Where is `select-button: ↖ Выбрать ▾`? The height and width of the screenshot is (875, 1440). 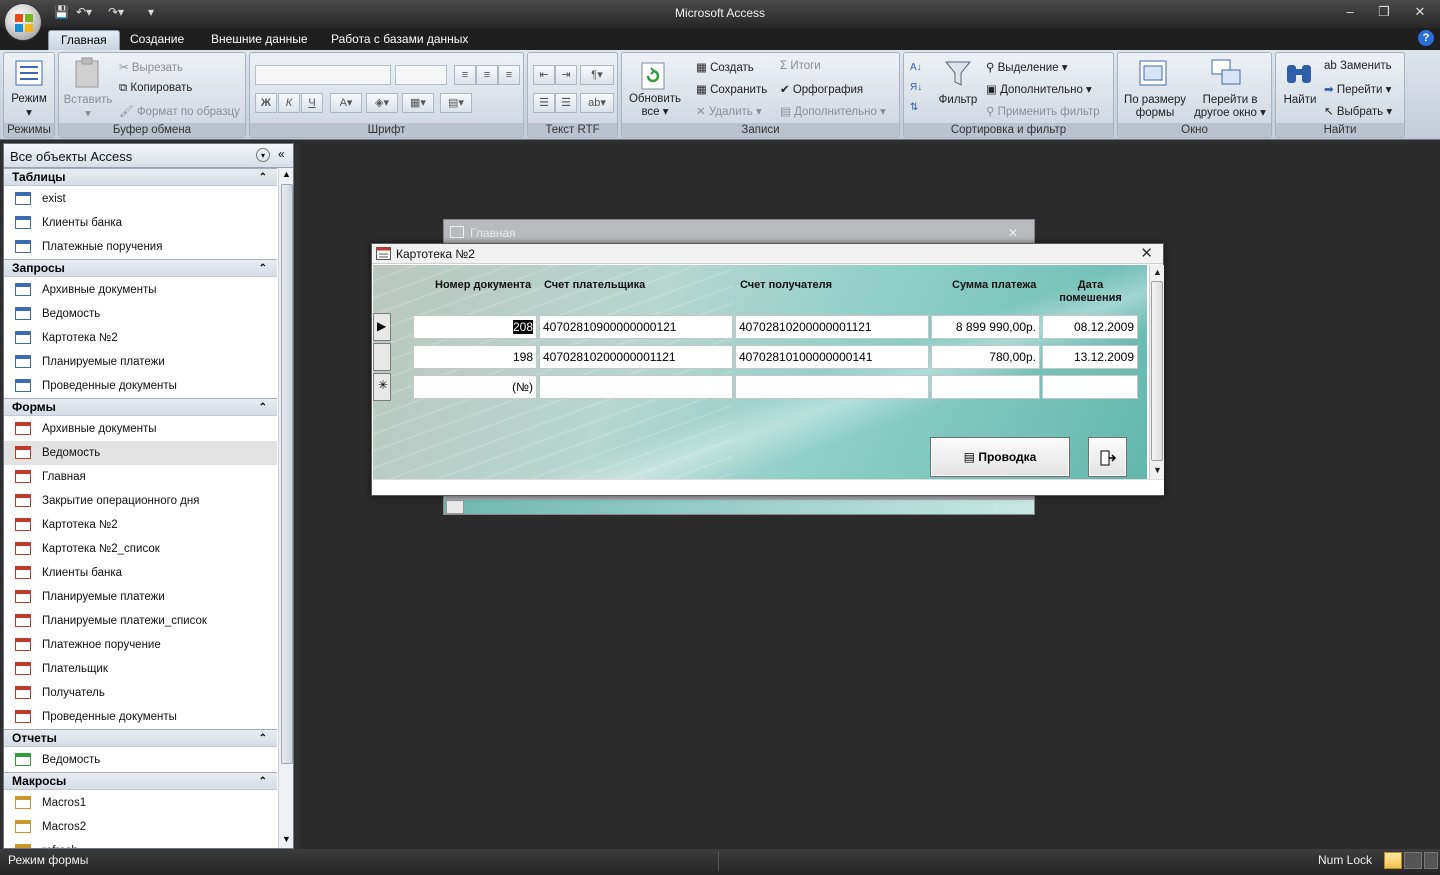 select-button: ↖ Выбрать ▾ is located at coordinates (1358, 111).